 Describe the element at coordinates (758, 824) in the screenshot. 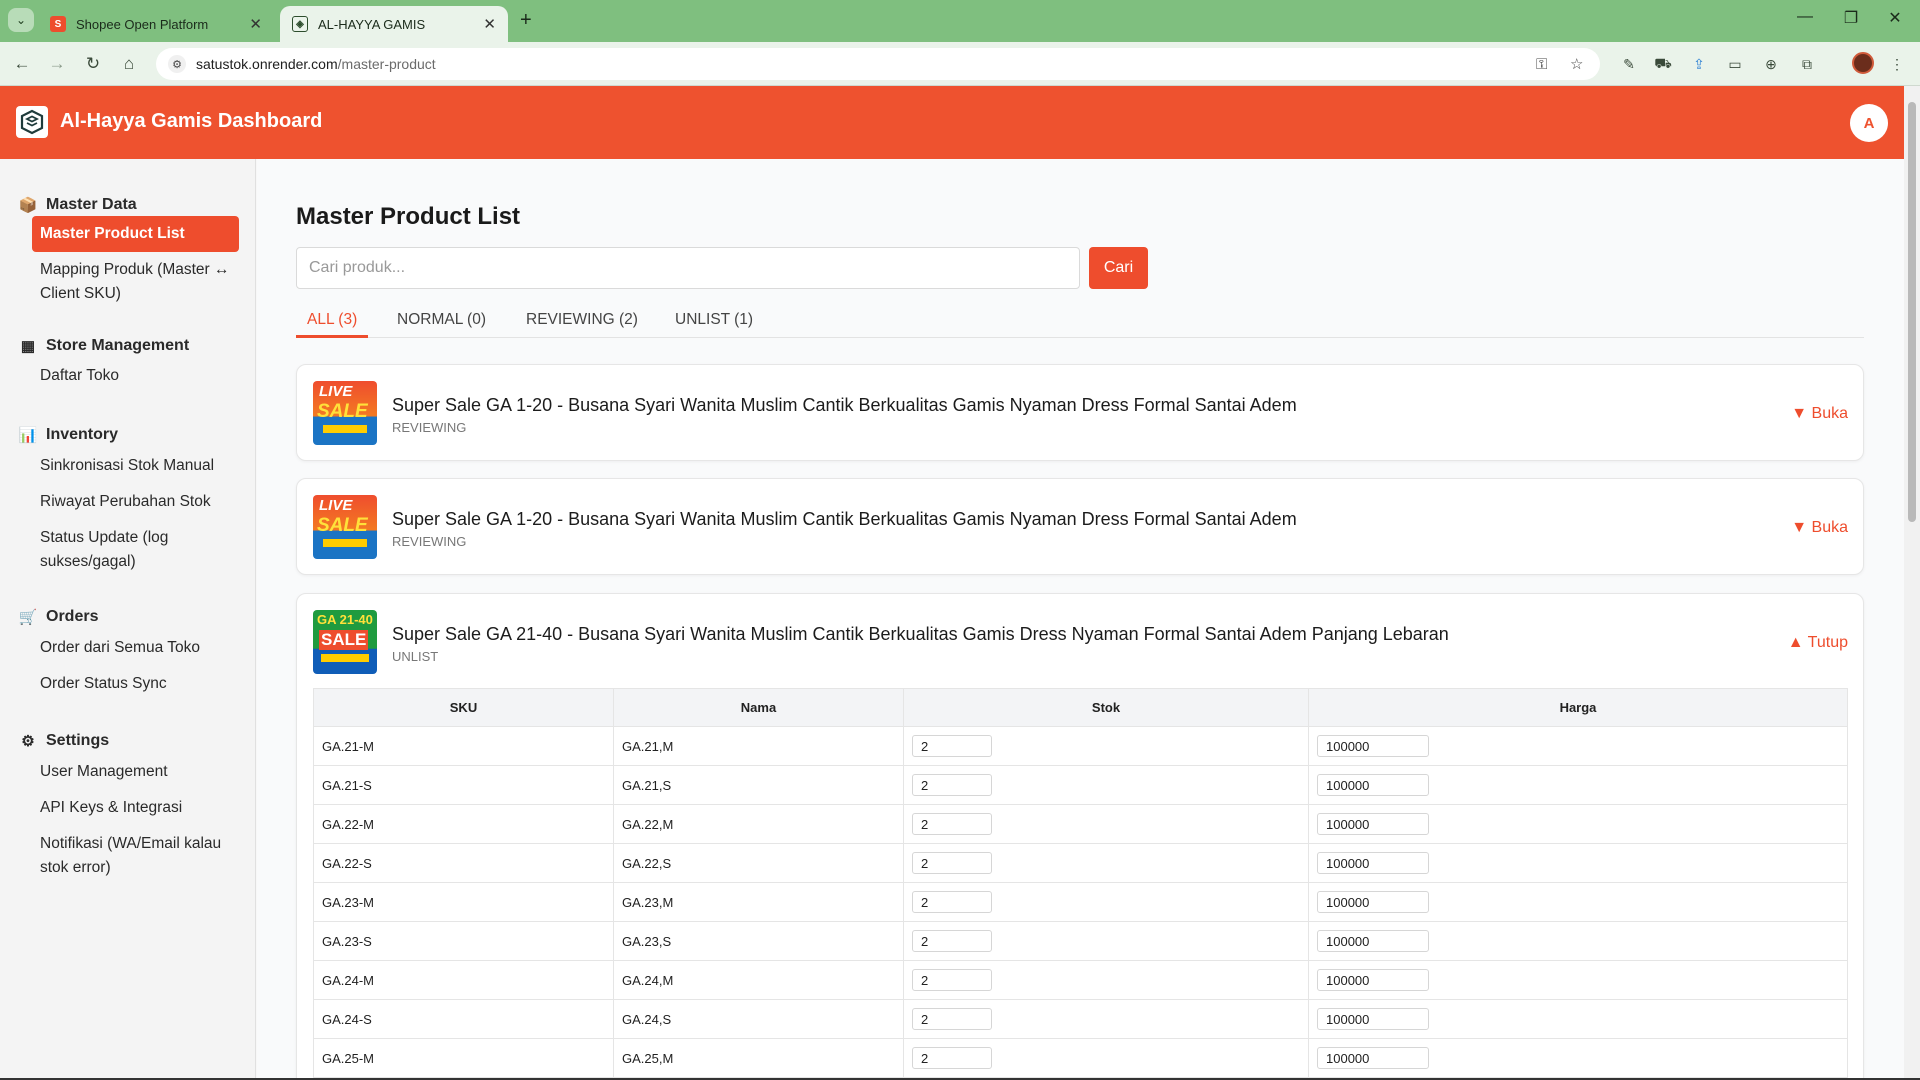

I see `nama-cell: GA.22,M` at that location.